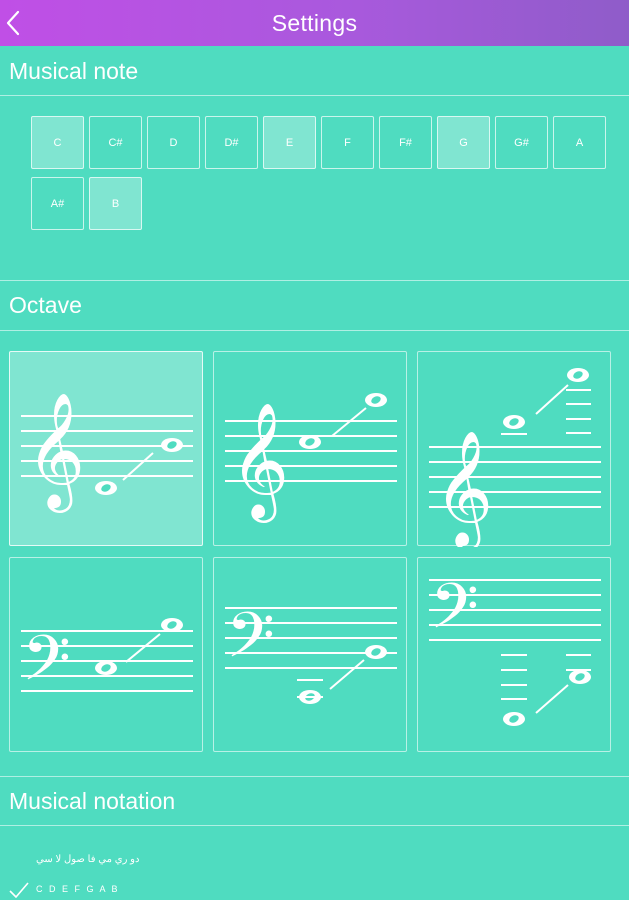 Image resolution: width=629 pixels, height=900 pixels. I want to click on page-title: Settings, so click(314, 23).